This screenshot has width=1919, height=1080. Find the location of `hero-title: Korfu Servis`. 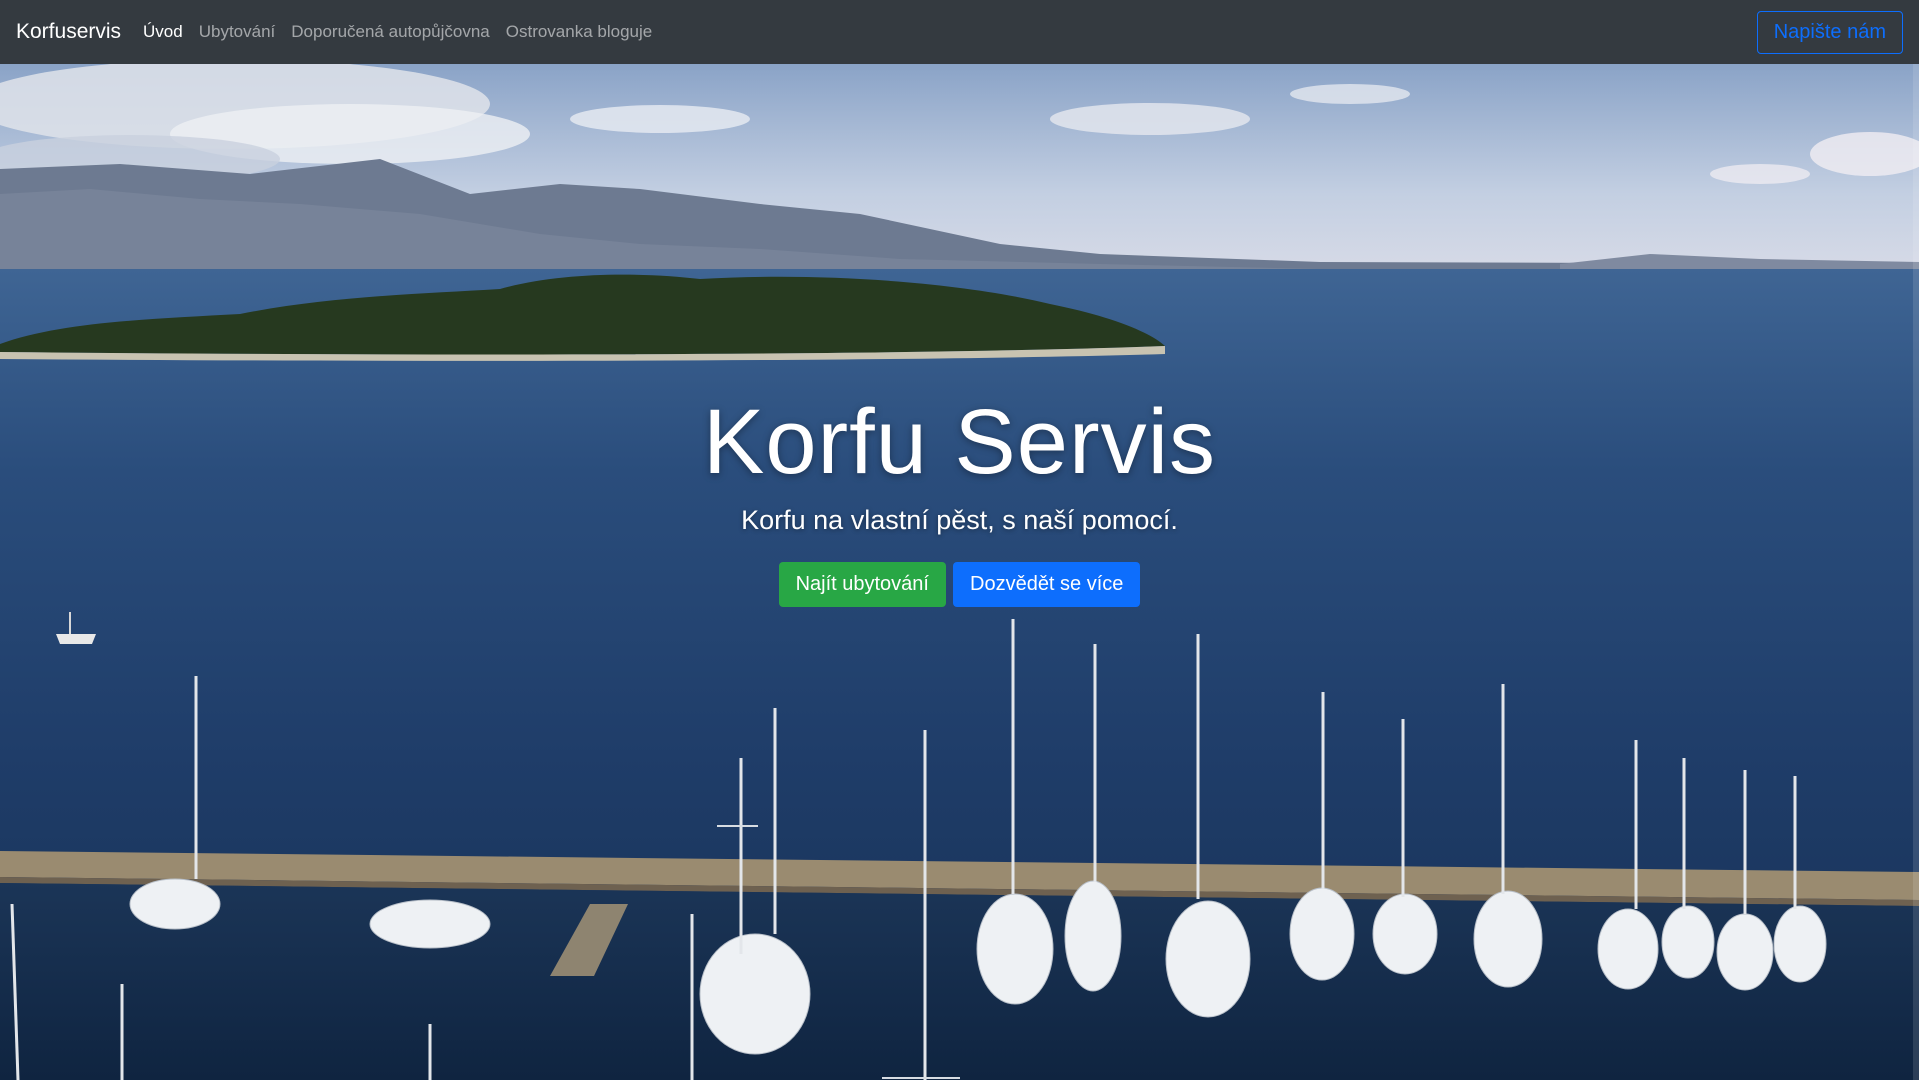

hero-title: Korfu Servis is located at coordinates (959, 442).